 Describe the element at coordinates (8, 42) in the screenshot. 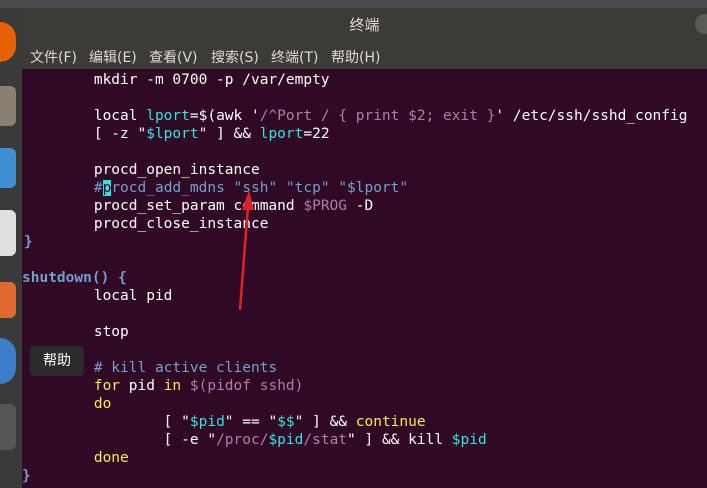

I see `firefox-icon` at that location.